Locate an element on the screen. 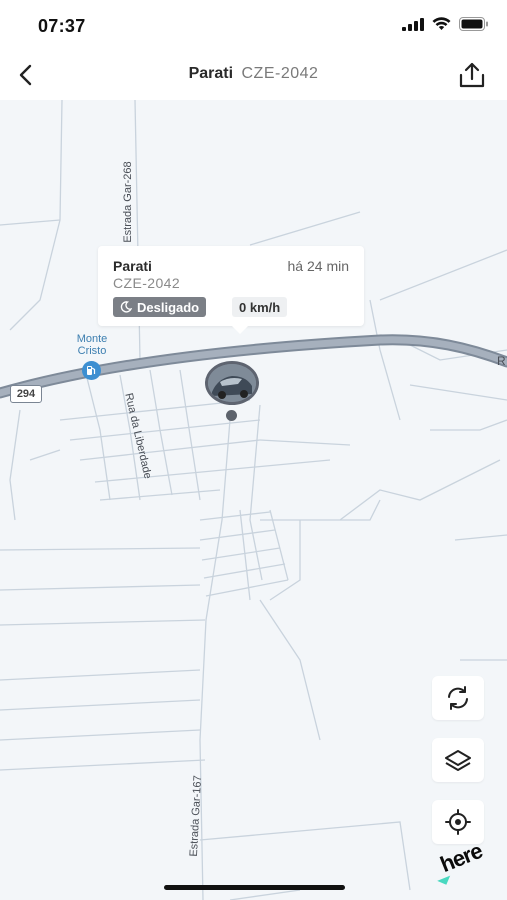 This screenshot has height=900, width=507. car-photo-icon is located at coordinates (232, 383).